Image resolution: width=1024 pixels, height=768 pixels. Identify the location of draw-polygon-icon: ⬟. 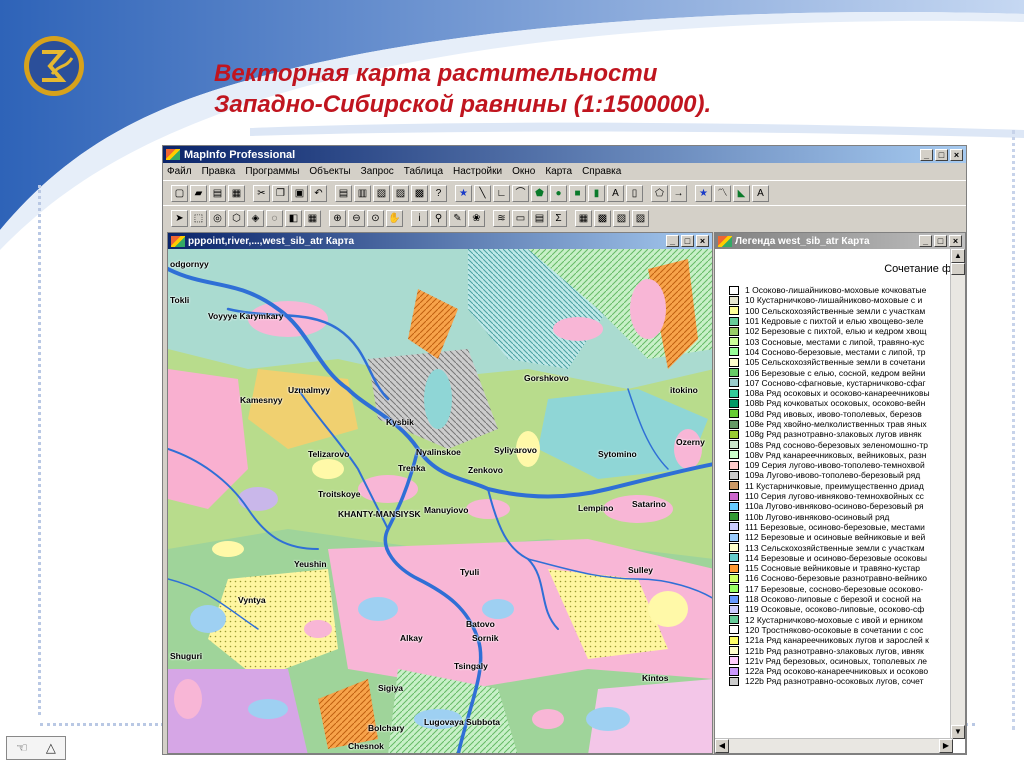
(539, 193).